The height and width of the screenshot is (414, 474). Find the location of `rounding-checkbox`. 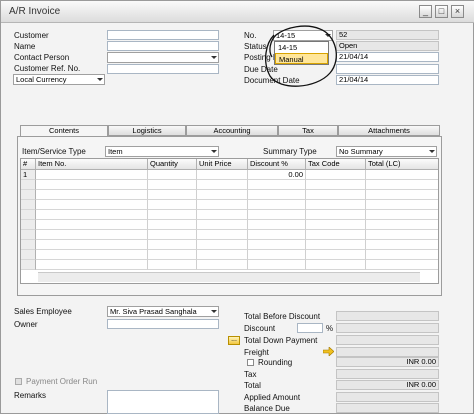

rounding-checkbox is located at coordinates (250, 362).